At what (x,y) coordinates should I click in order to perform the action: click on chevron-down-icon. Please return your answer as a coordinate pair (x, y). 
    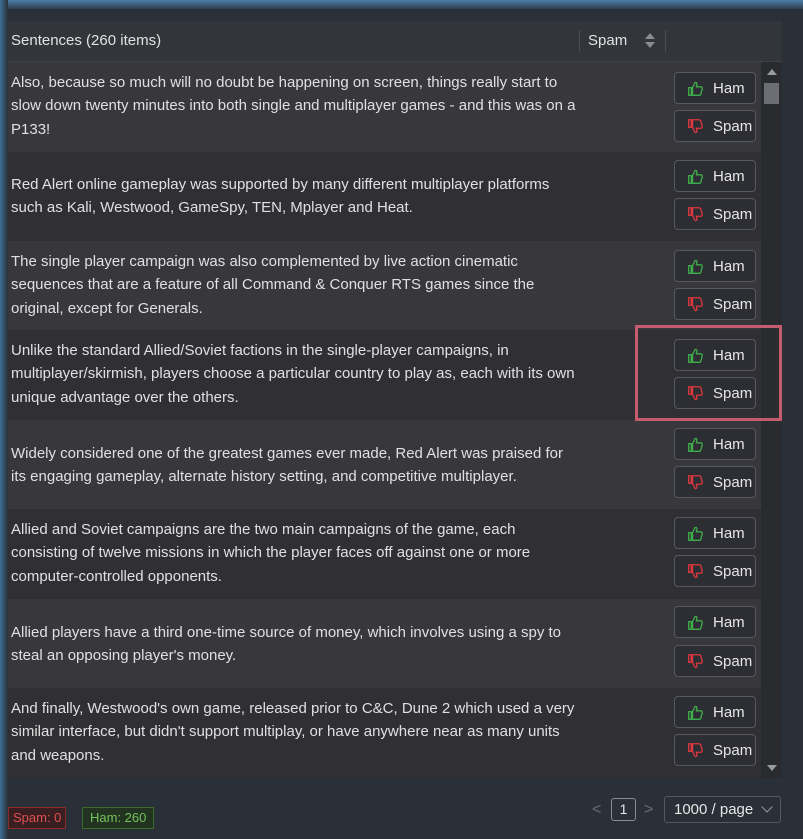
    Looking at the image, I should click on (767, 807).